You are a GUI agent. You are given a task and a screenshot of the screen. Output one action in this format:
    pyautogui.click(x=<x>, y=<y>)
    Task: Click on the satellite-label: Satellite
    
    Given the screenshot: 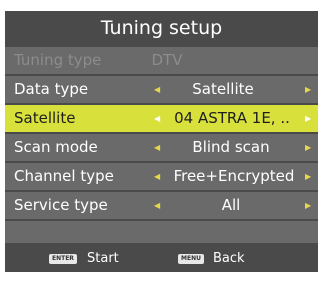 What is the action you would take?
    pyautogui.click(x=45, y=118)
    